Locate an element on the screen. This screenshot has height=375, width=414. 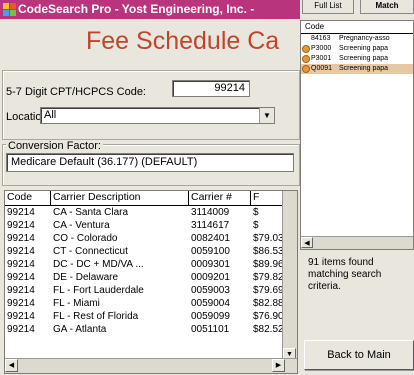
cell-carrier-description: FL - Rest of Florida is located at coordinates (96, 316).